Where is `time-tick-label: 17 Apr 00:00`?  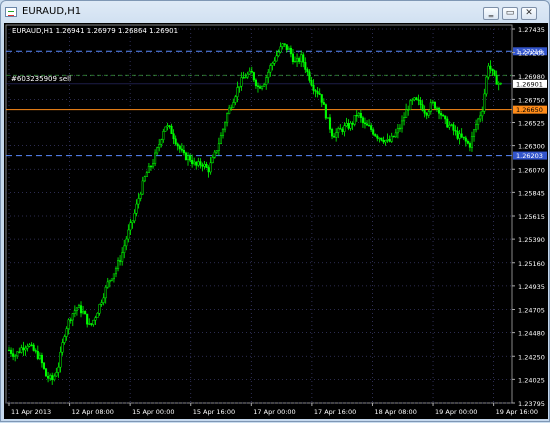 time-tick-label: 17 Apr 00:00 is located at coordinates (274, 412).